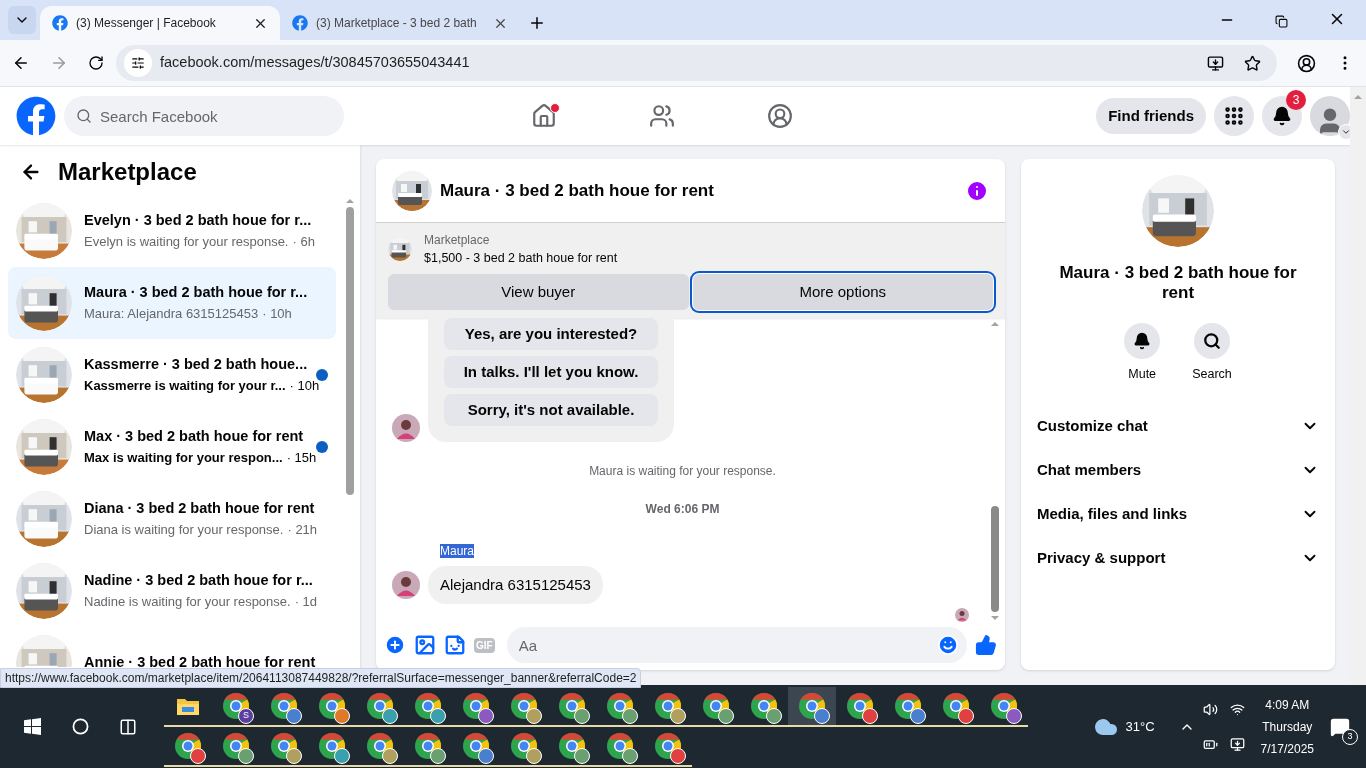 The width and height of the screenshot is (1366, 768). What do you see at coordinates (1237, 744) in the screenshot?
I see `device-icon` at bounding box center [1237, 744].